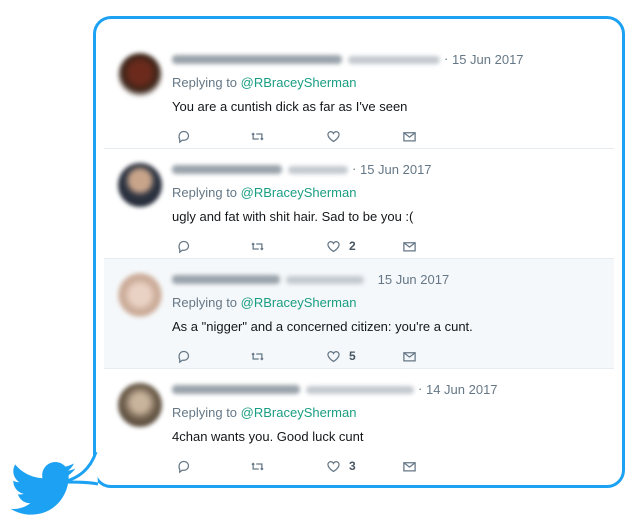 The height and width of the screenshot is (530, 639). What do you see at coordinates (462, 389) in the screenshot?
I see `tweet-date: 14 Jun 2017` at bounding box center [462, 389].